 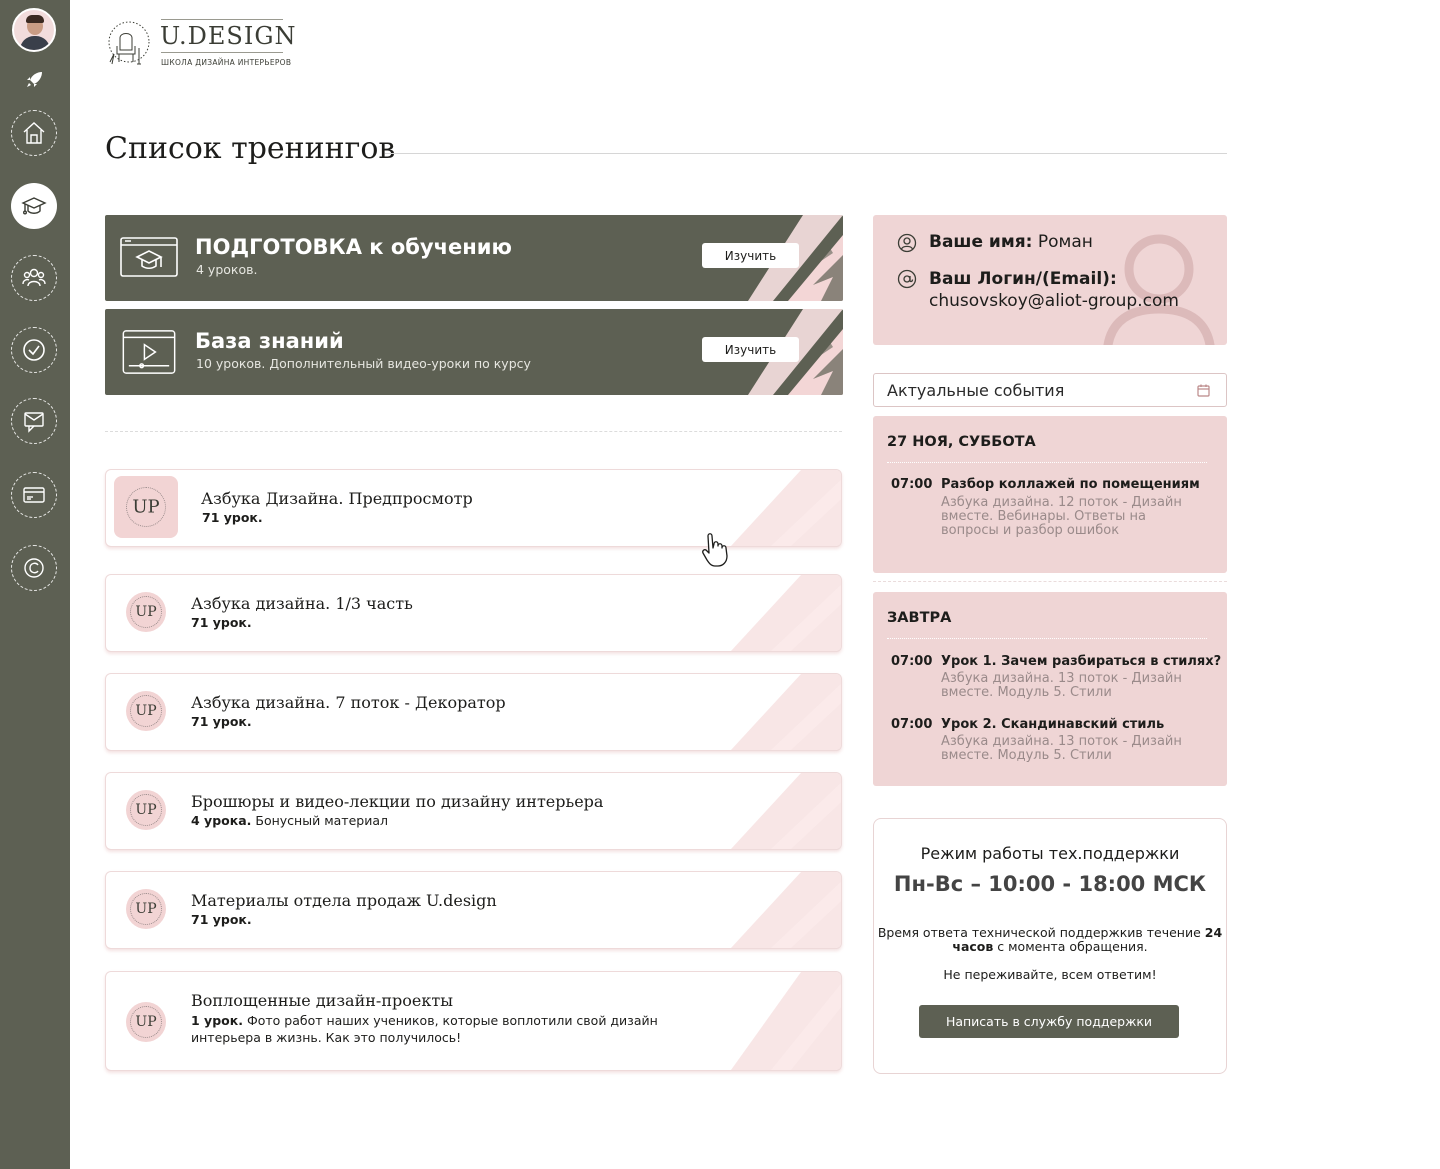 I want to click on events-filter-select: Актуальные события, so click(x=1050, y=390).